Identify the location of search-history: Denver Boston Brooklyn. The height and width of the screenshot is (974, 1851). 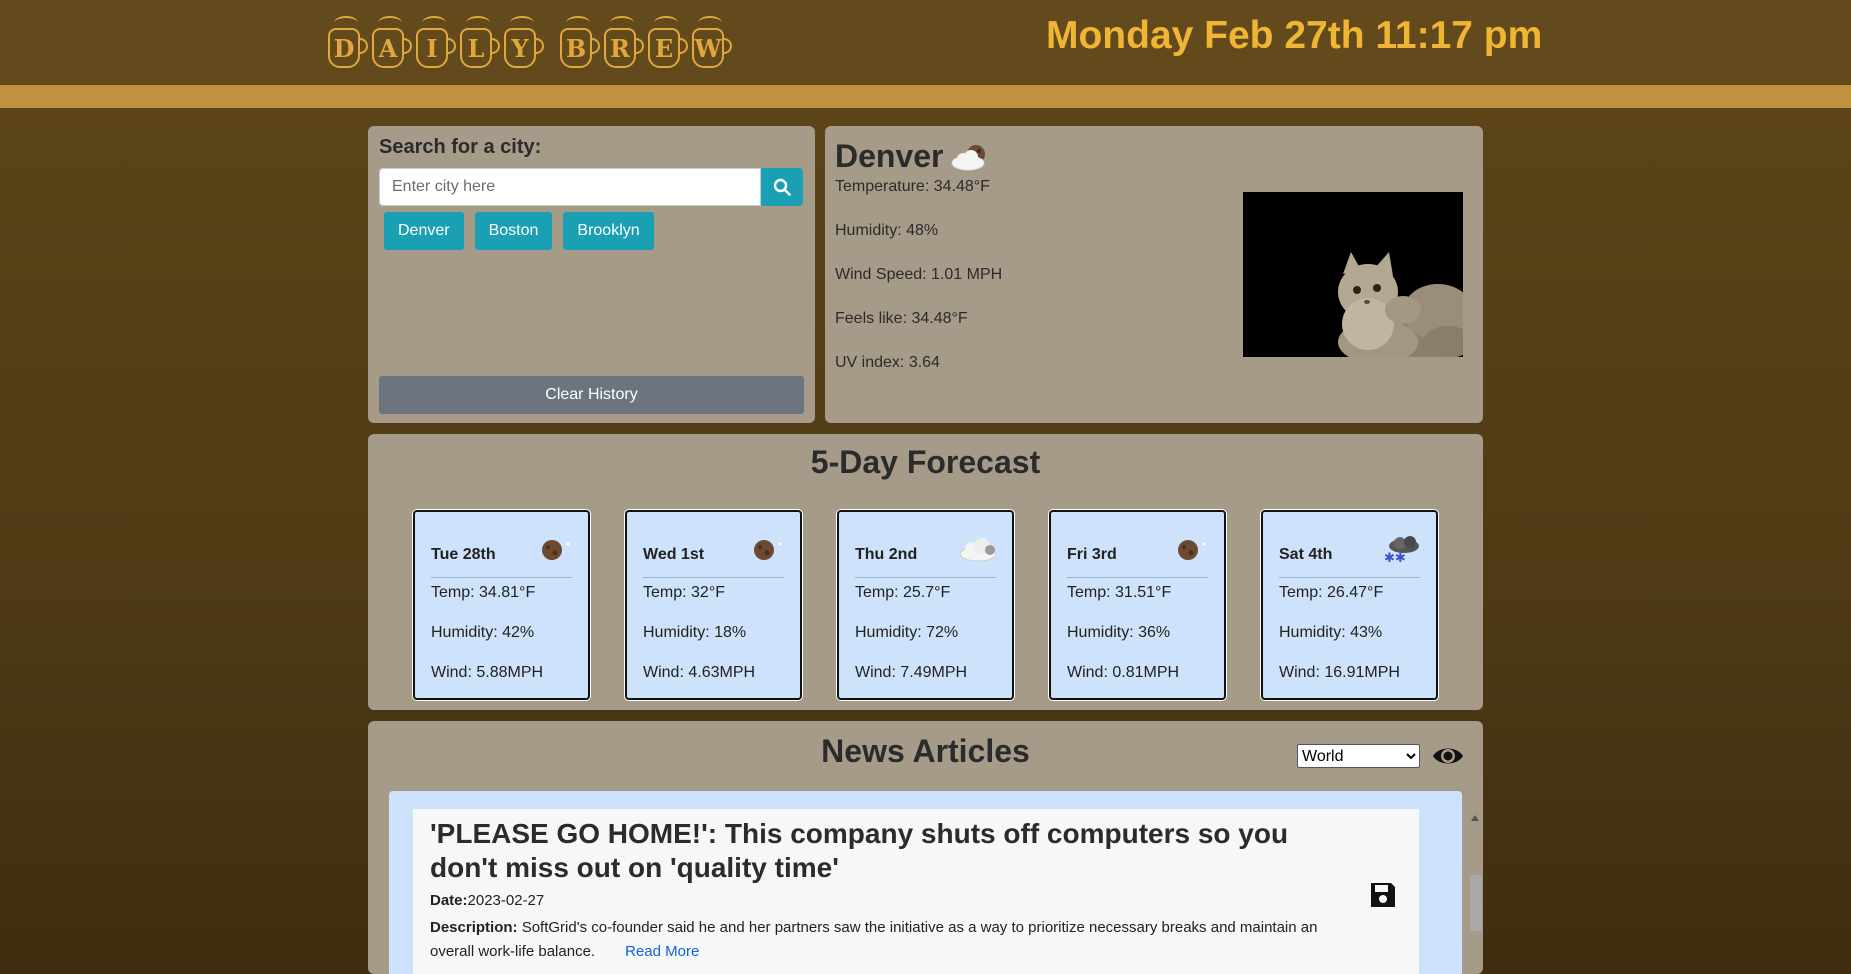
(519, 231).